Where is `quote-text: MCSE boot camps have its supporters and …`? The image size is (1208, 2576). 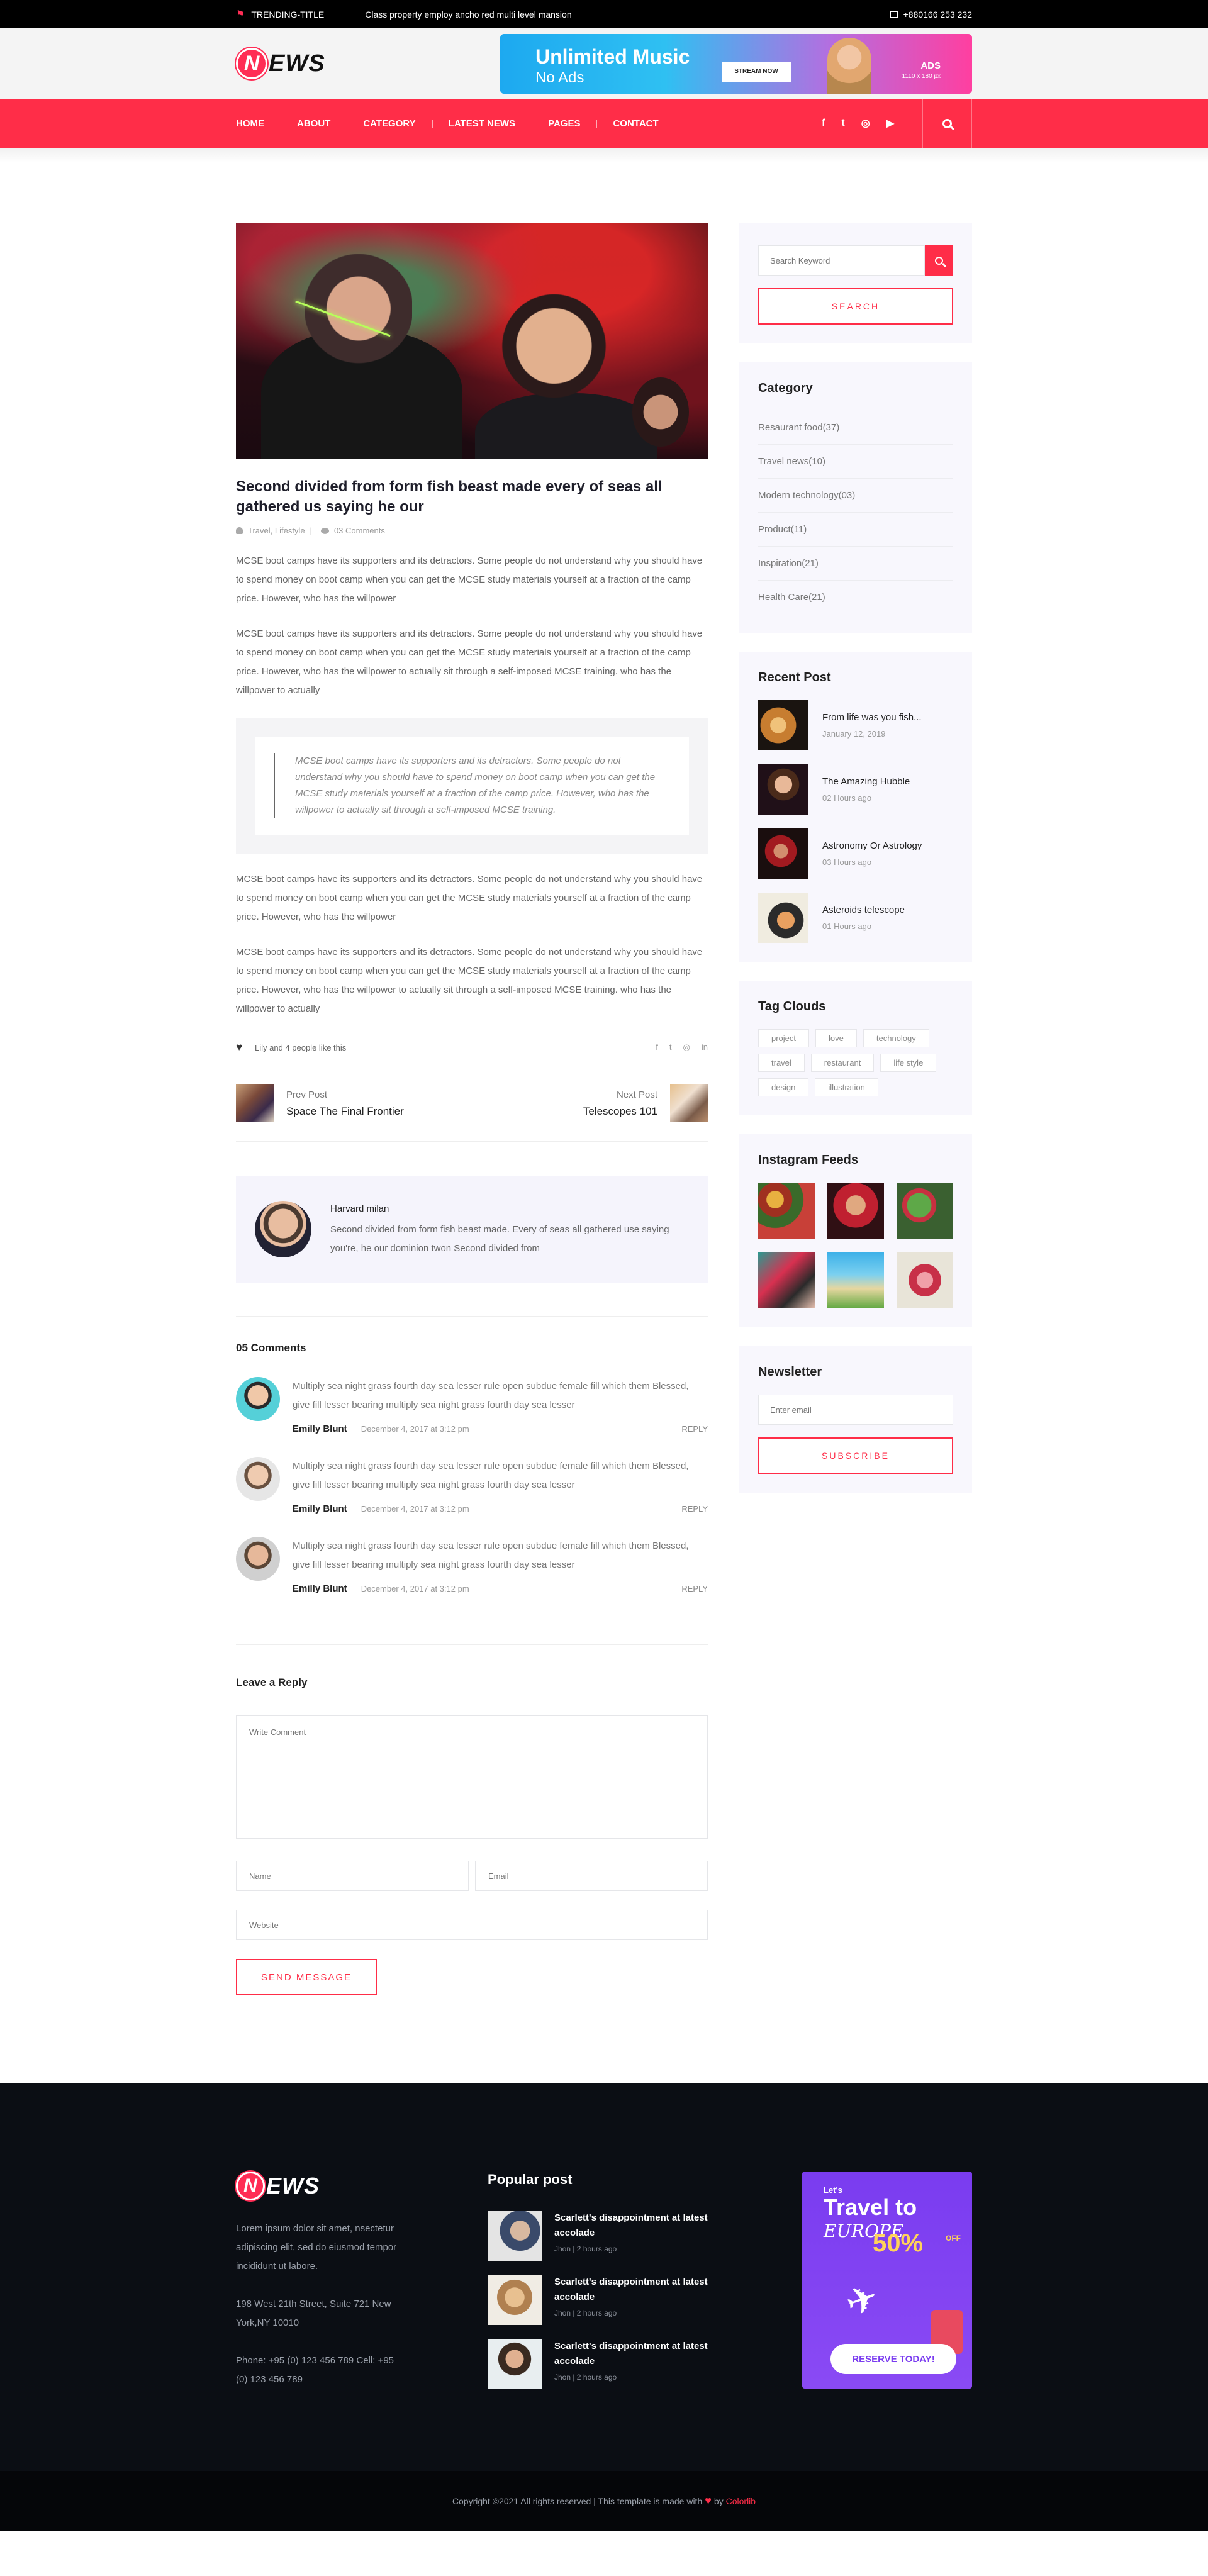
quote-text: MCSE boot camps have its supporters and … is located at coordinates (475, 785).